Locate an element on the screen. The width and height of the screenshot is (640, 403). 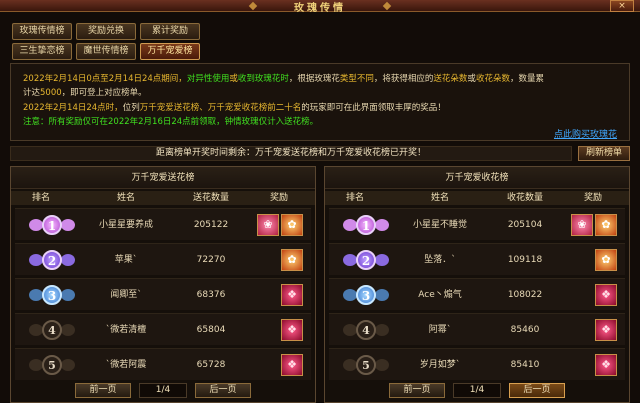
flower-count: 85460 is located at coordinates (525, 330).